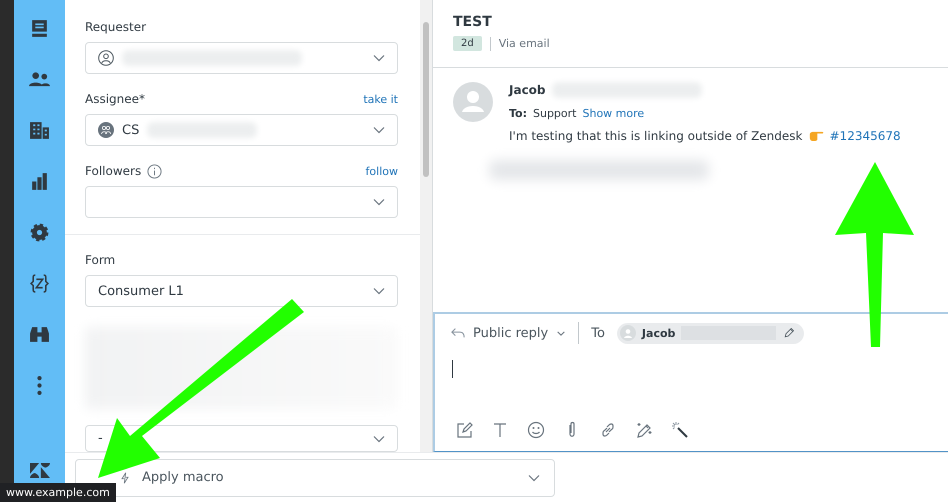  What do you see at coordinates (508, 333) in the screenshot?
I see `reply-type-button: Public reply` at bounding box center [508, 333].